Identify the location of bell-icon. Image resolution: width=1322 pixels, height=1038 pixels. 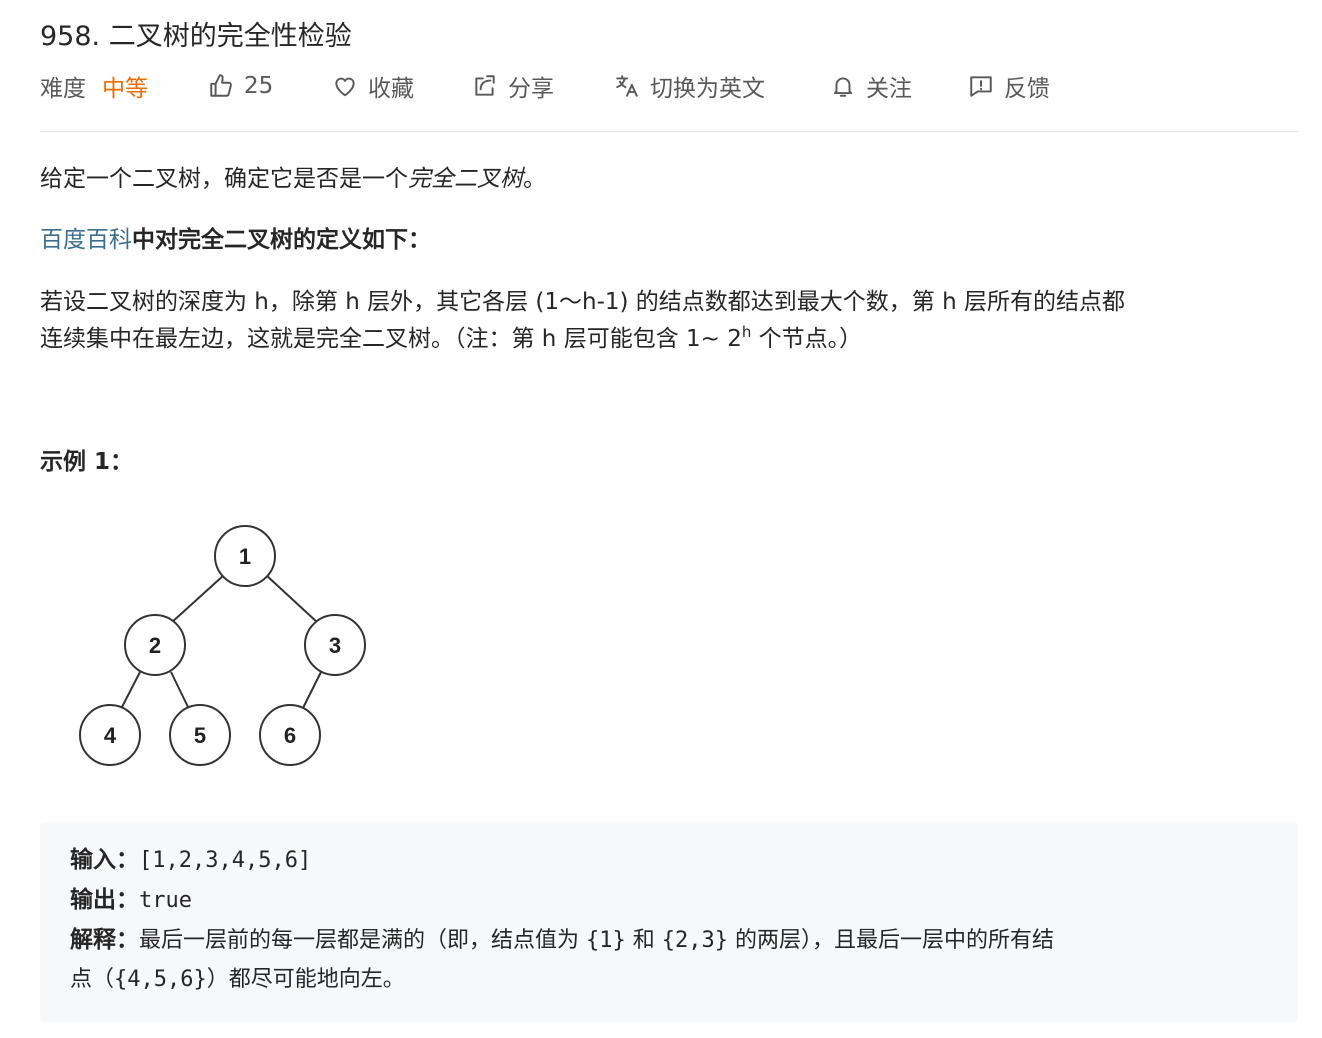
(843, 87).